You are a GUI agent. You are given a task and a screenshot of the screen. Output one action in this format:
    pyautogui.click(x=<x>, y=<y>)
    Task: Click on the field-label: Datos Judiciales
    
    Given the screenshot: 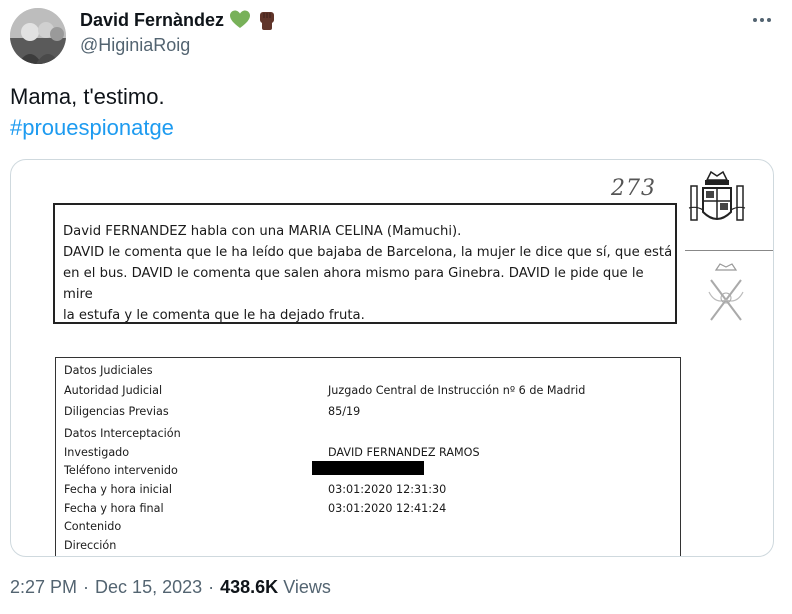 What is the action you would take?
    pyautogui.click(x=108, y=370)
    